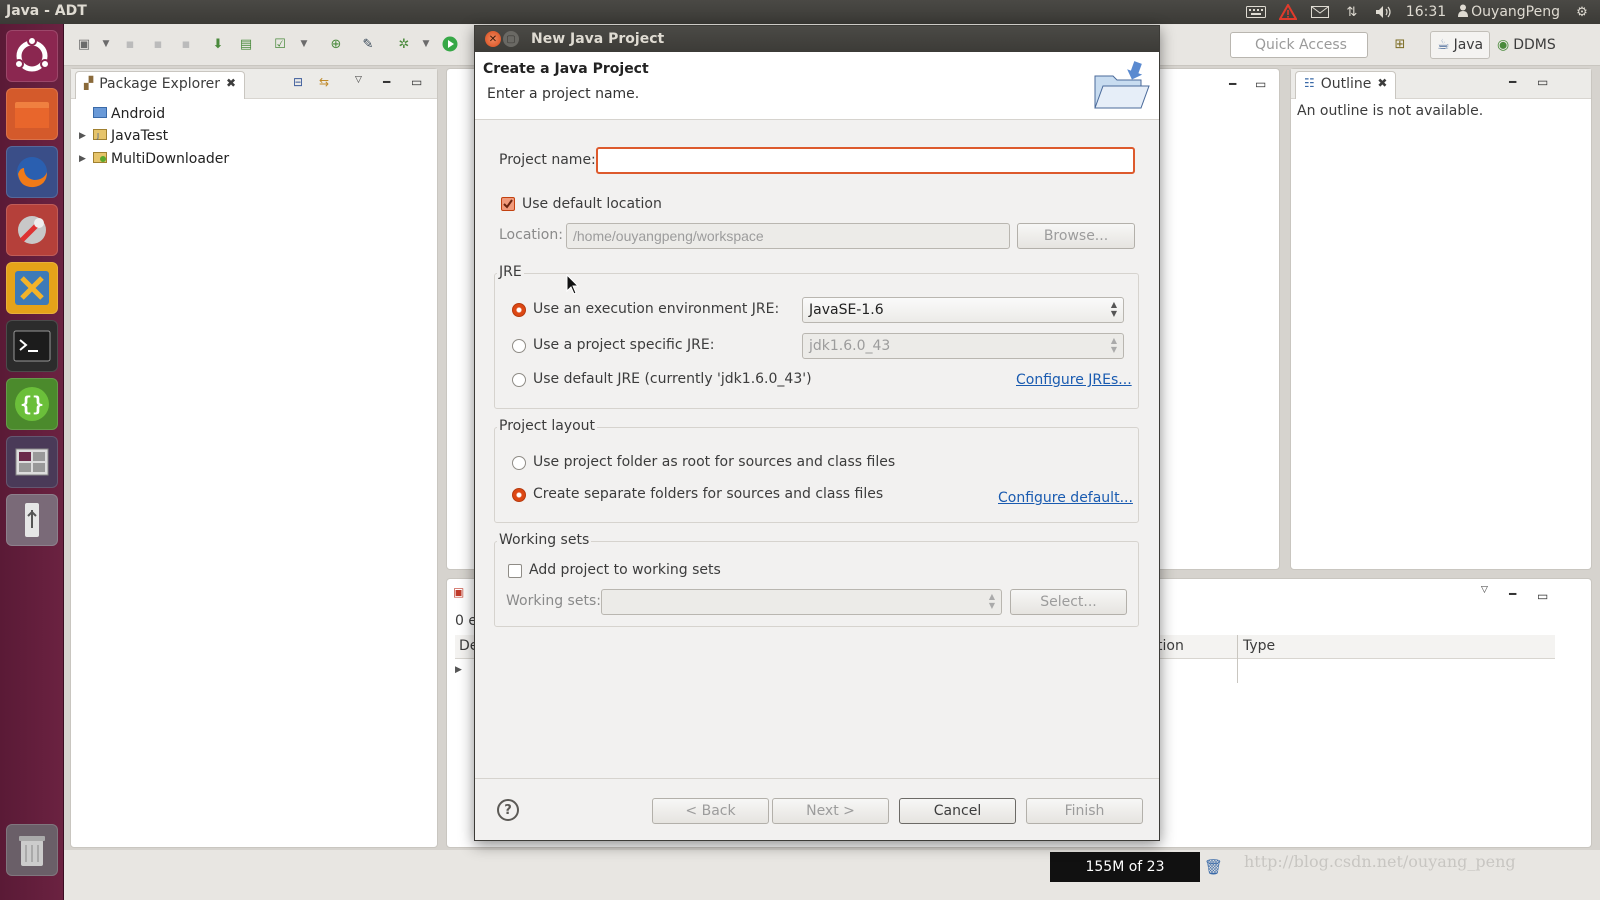  I want to click on back-button: < Back, so click(710, 811).